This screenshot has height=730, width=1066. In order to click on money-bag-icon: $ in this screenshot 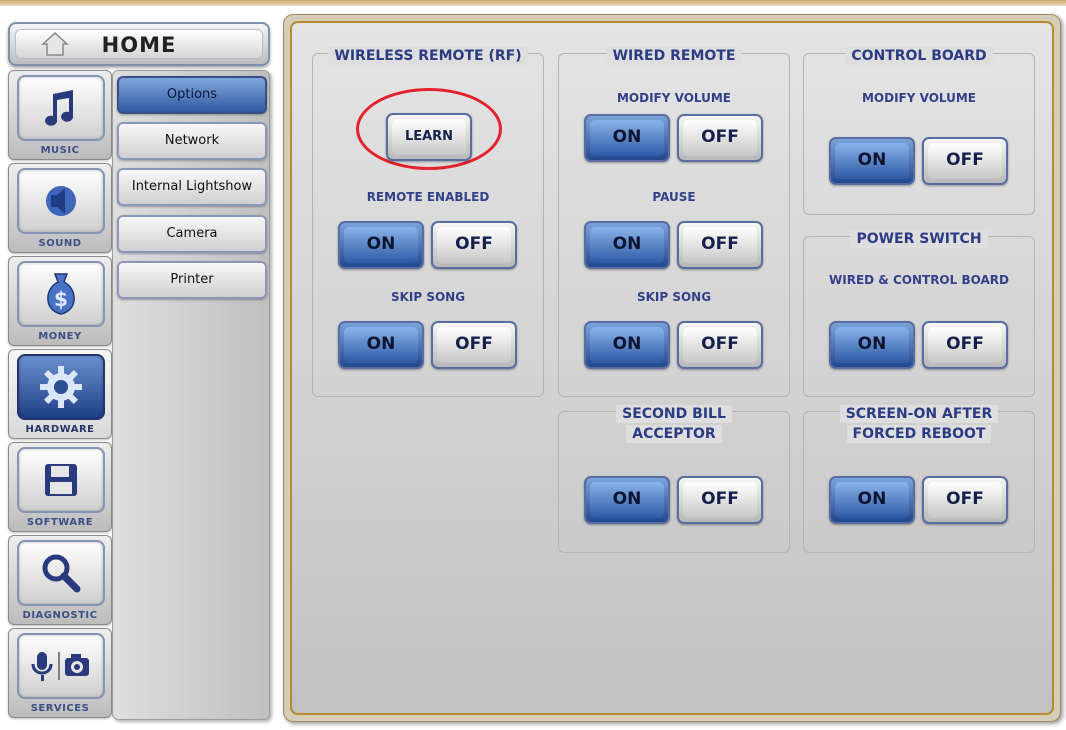, I will do `click(61, 294)`.